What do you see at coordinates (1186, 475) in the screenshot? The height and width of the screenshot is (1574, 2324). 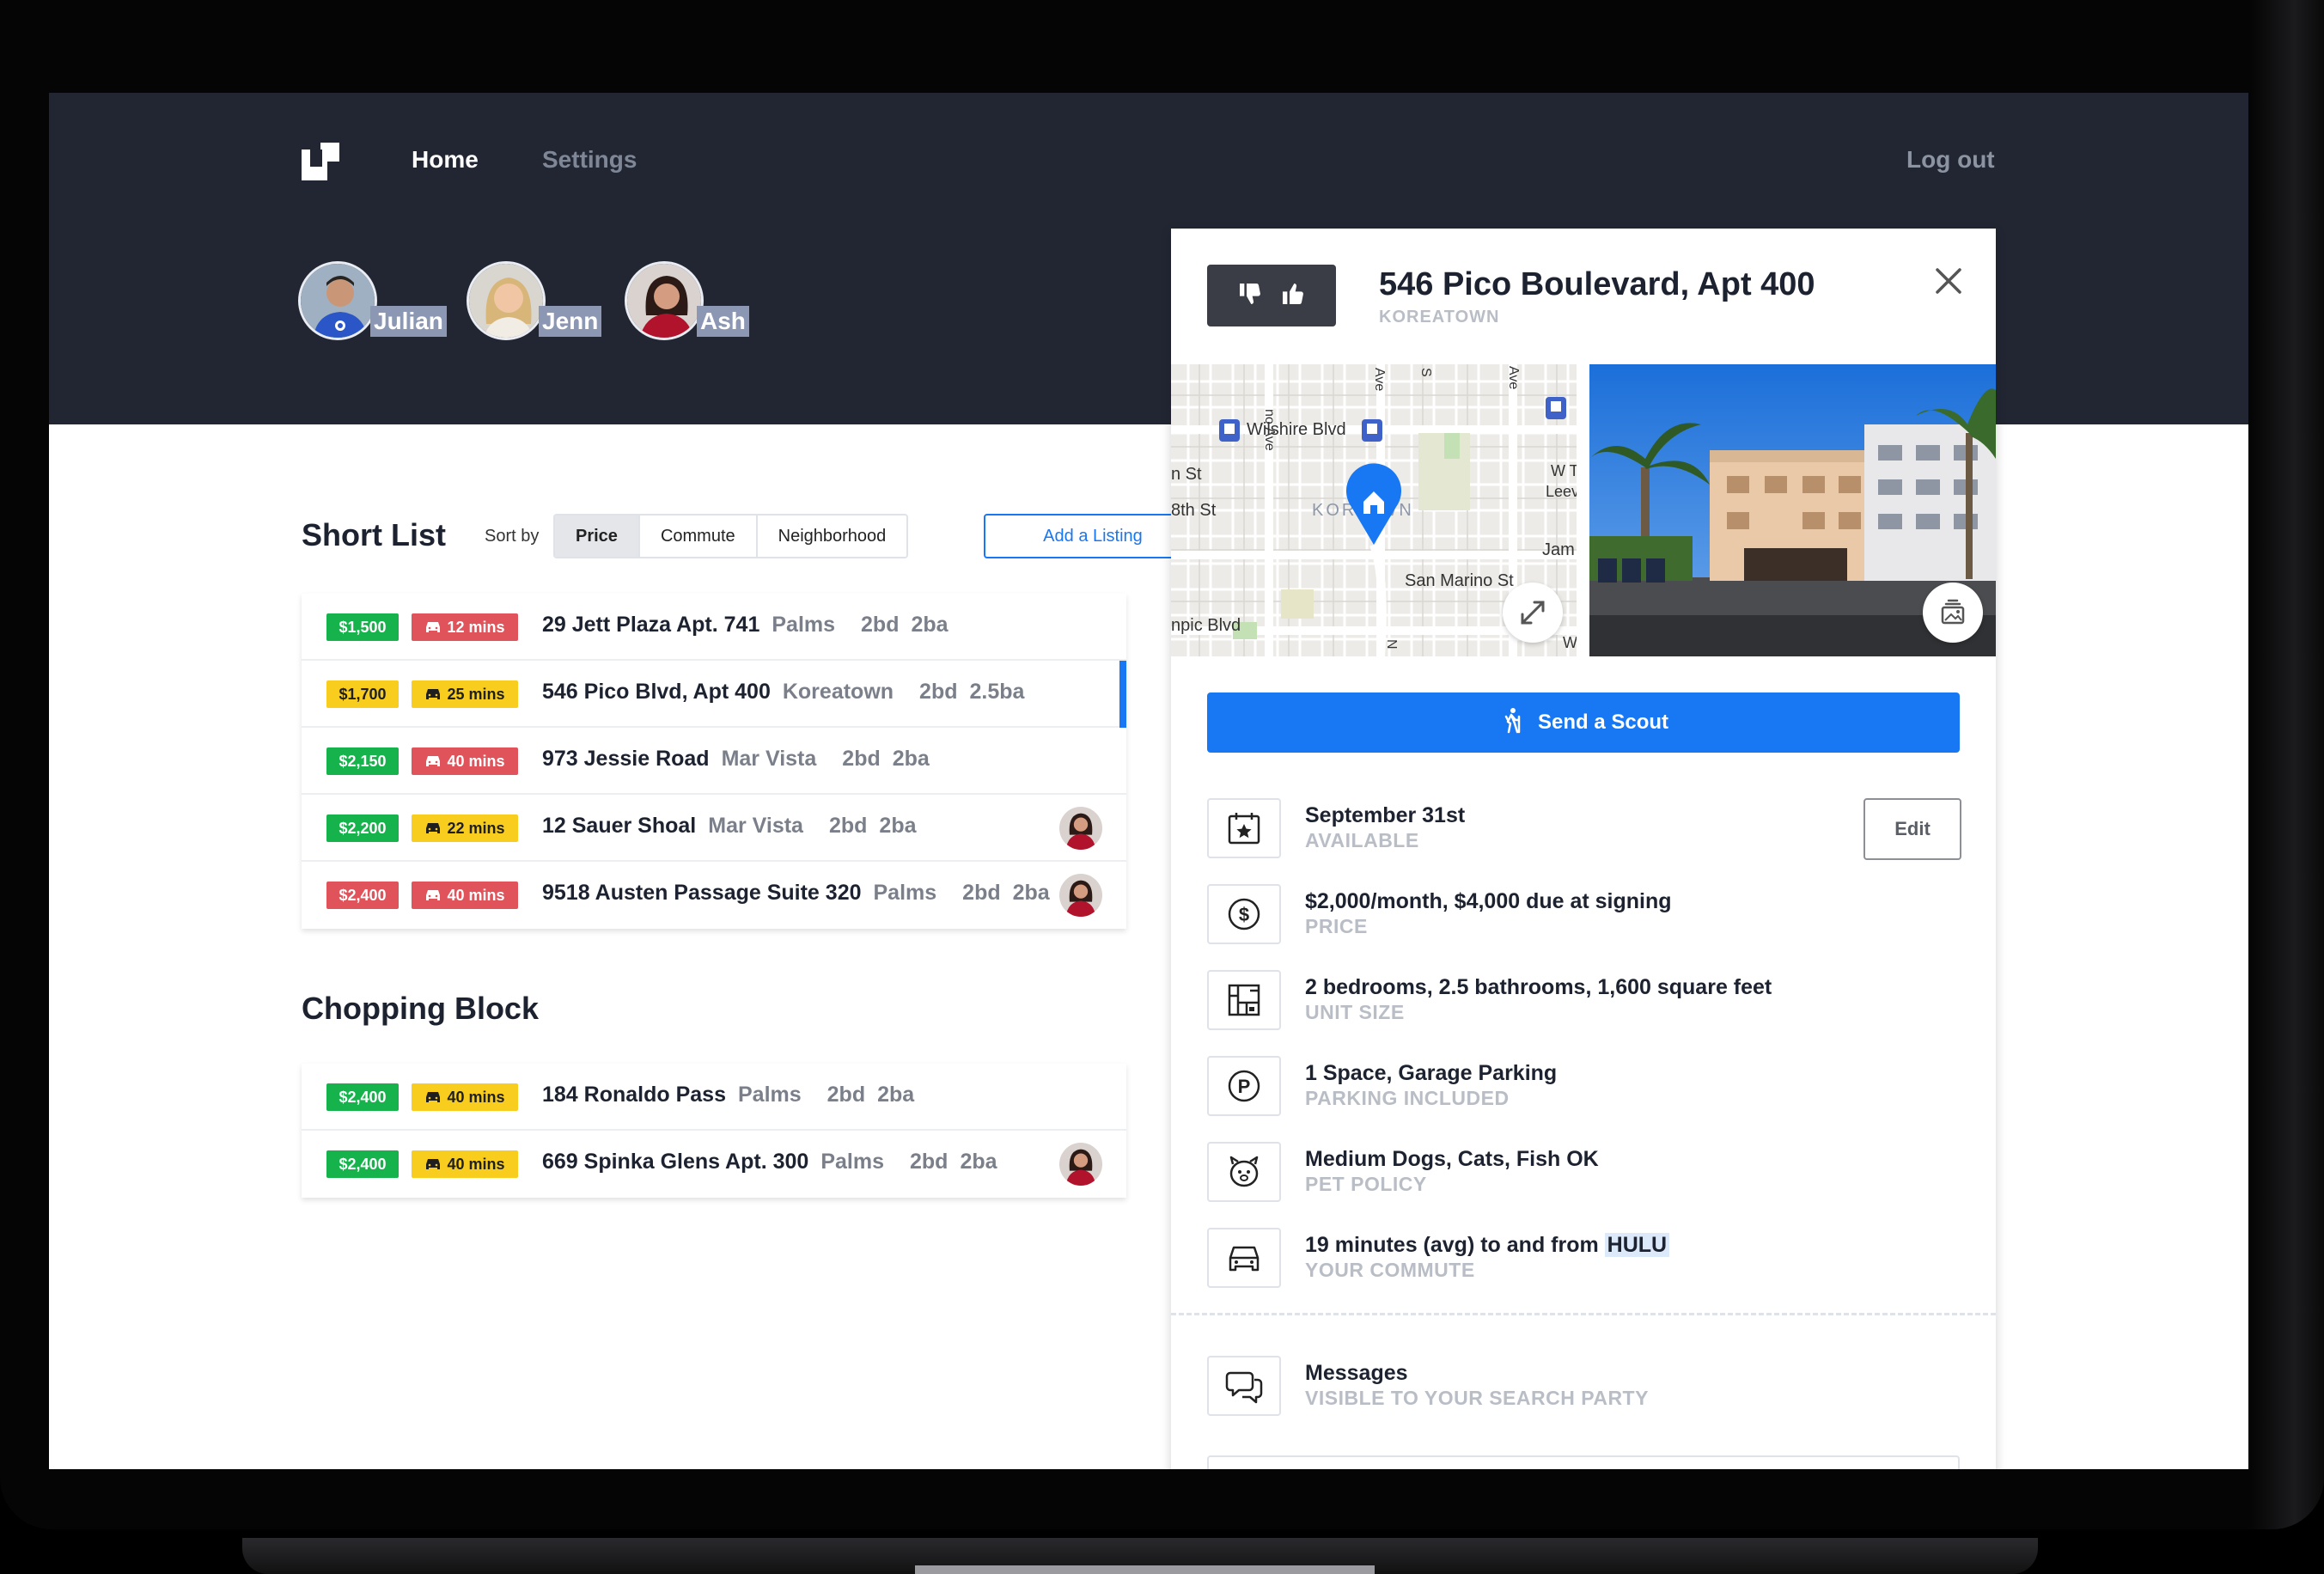 I see `map-label-n-st: n St` at bounding box center [1186, 475].